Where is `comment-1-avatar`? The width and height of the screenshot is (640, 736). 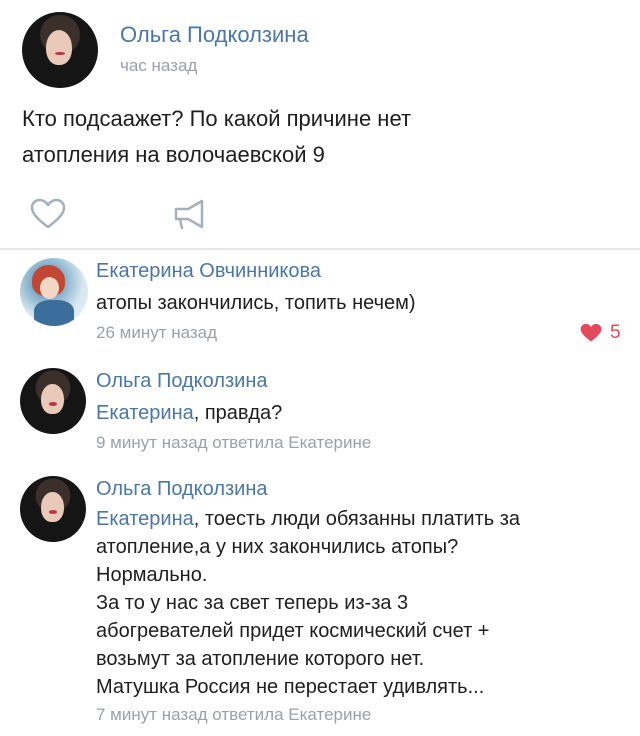 comment-1-avatar is located at coordinates (54, 292).